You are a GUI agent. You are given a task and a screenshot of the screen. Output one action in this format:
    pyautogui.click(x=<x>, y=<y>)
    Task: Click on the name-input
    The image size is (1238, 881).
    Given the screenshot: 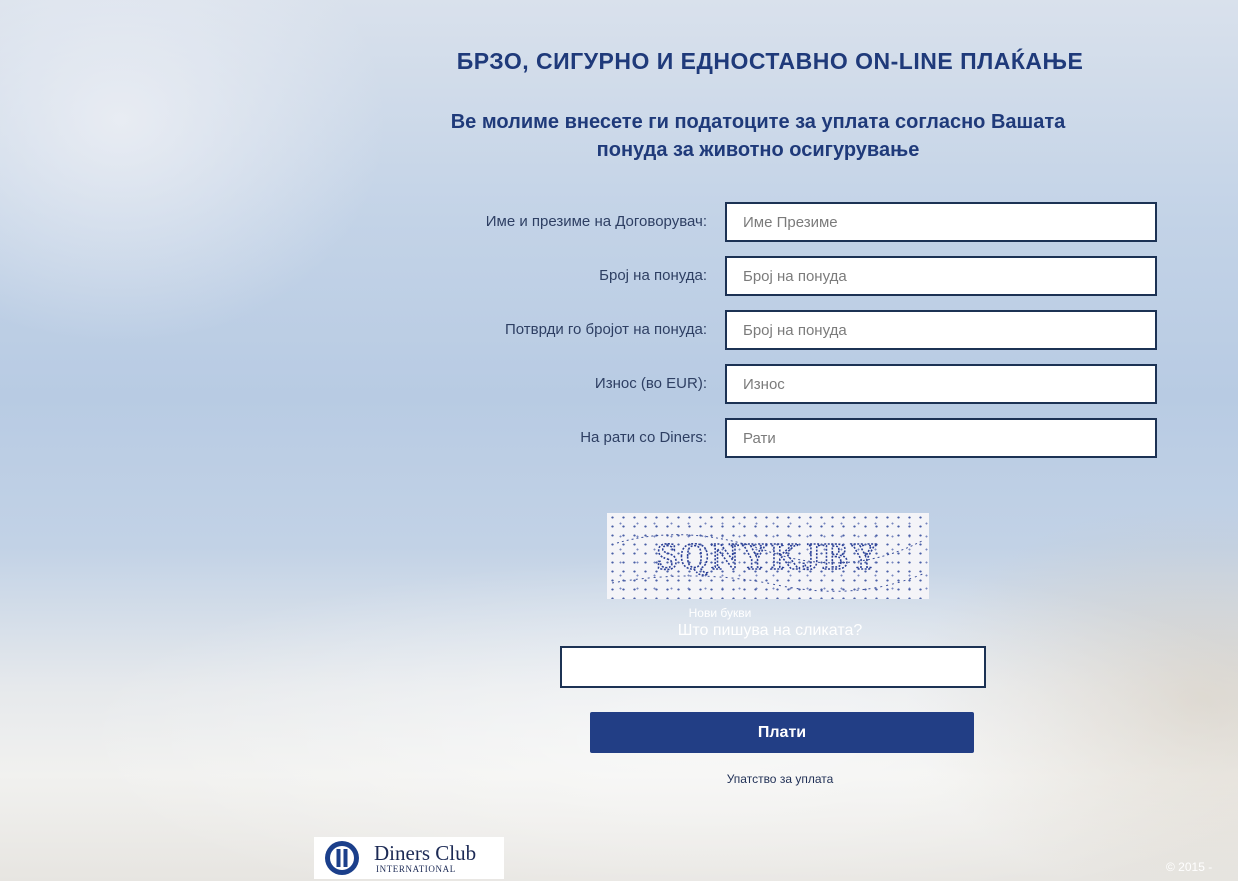 What is the action you would take?
    pyautogui.click(x=941, y=222)
    